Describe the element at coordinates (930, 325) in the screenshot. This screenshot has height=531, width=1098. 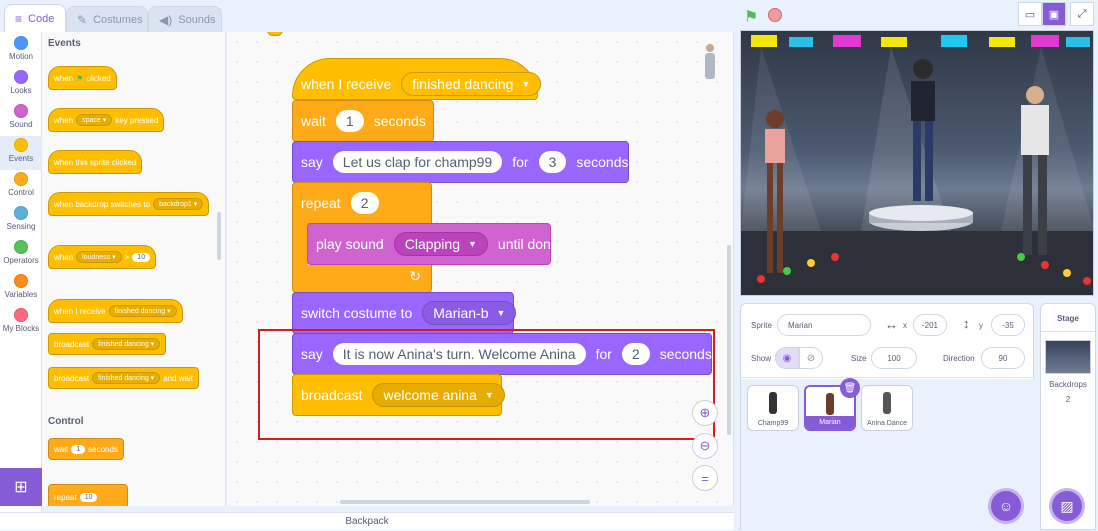
I see `x-input: -201` at that location.